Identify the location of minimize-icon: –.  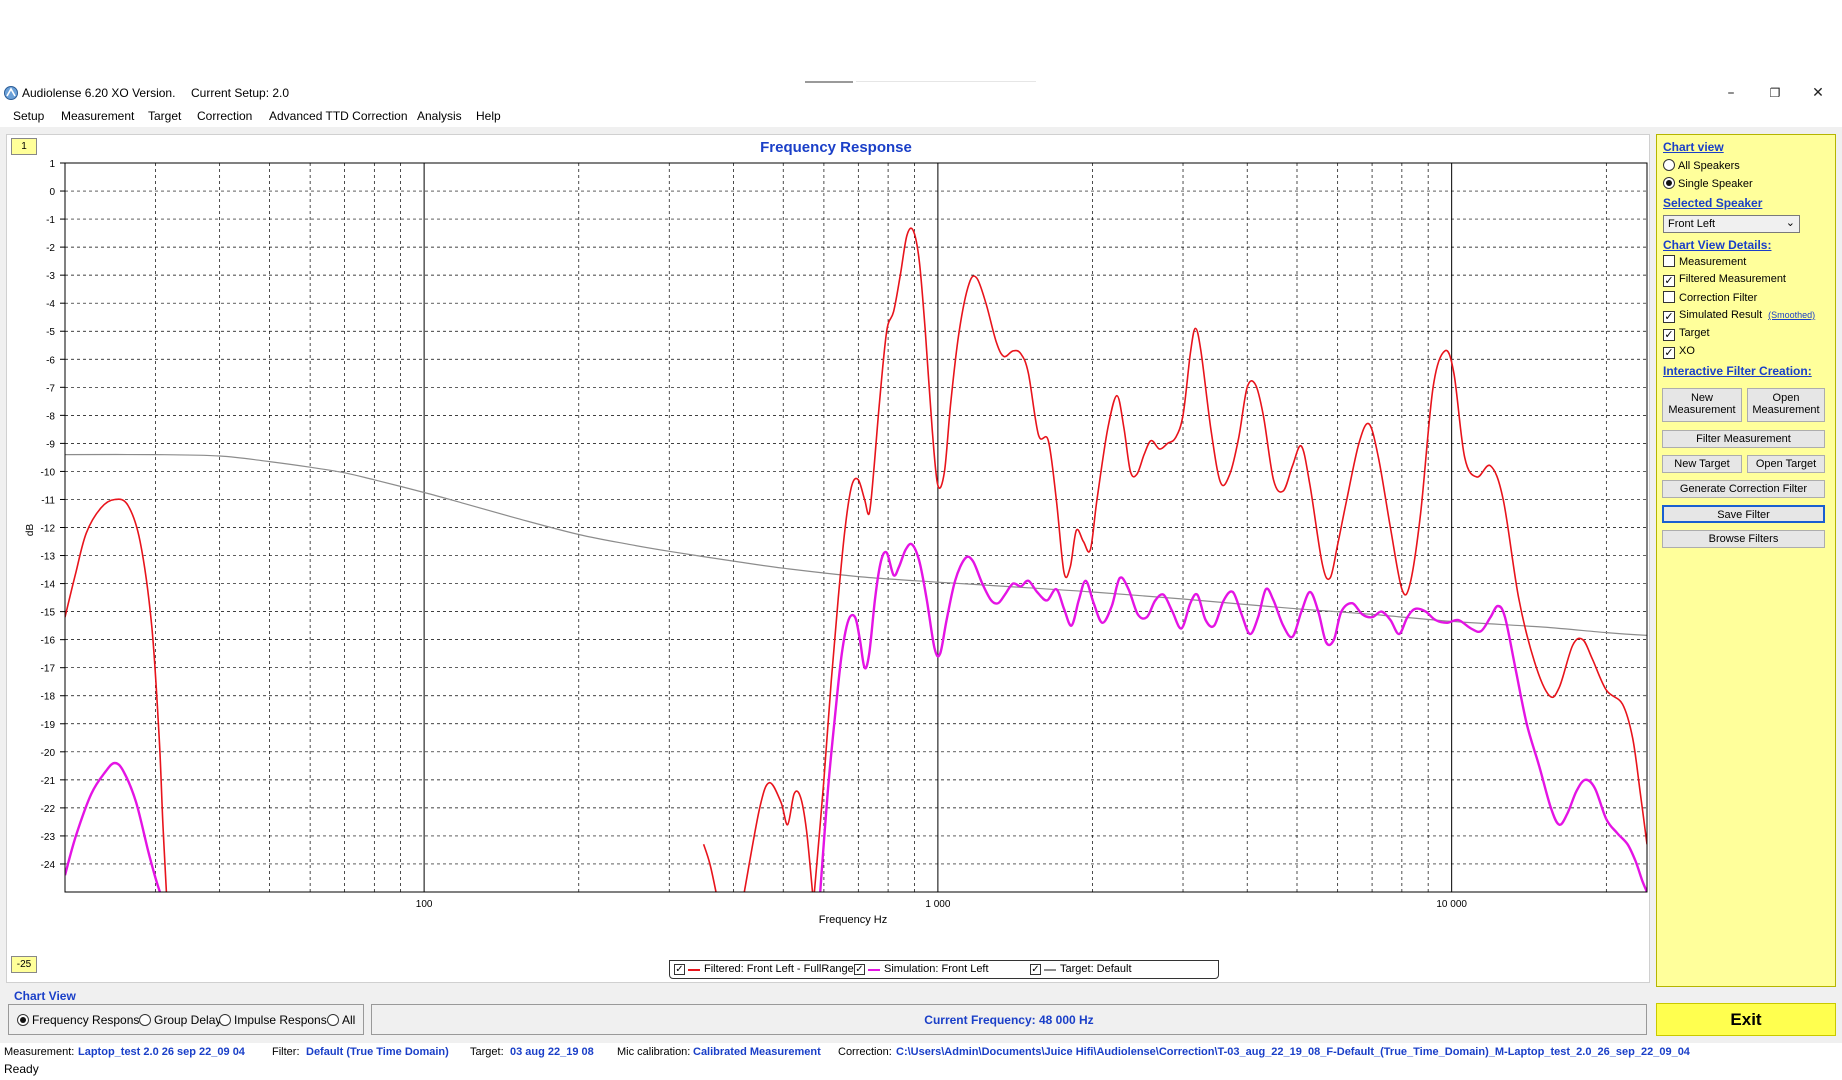
(1731, 93).